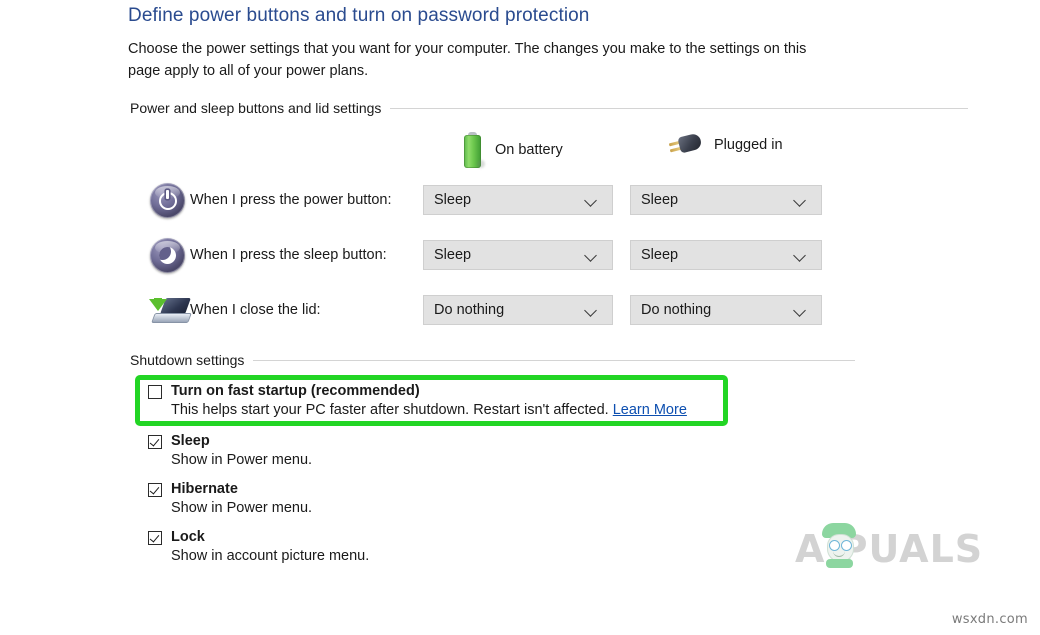 The image size is (1040, 635). I want to click on checkbox-hibernate, so click(155, 490).